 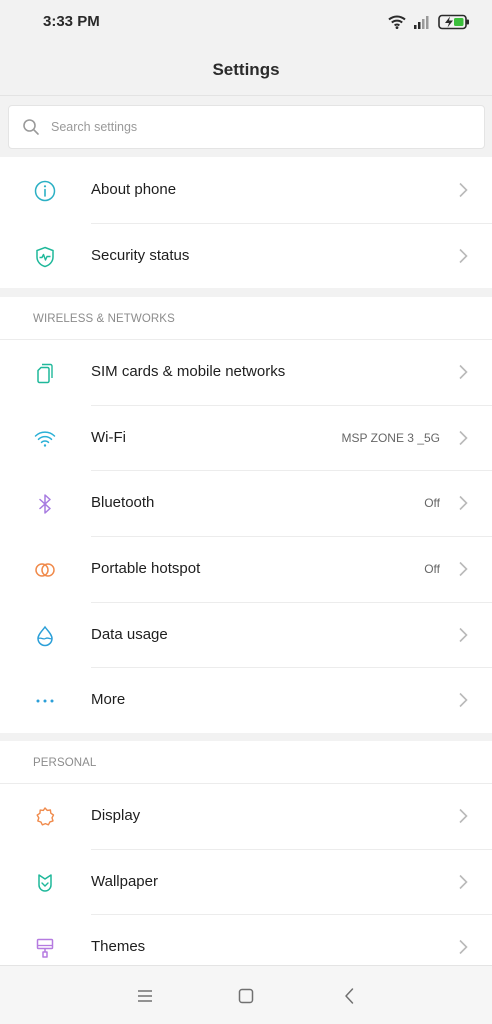 I want to click on row-label: Portable hotspot, so click(x=146, y=569).